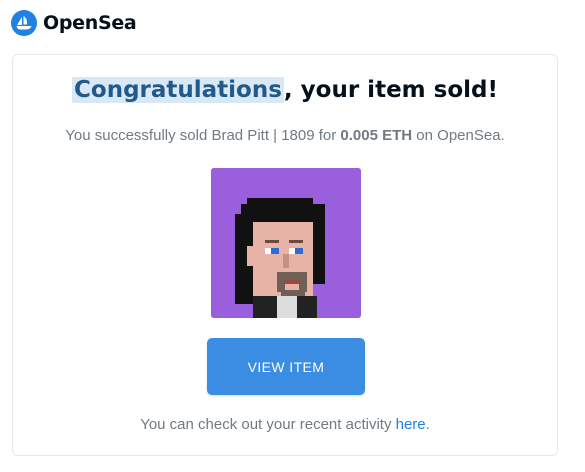  What do you see at coordinates (427, 424) in the screenshot?
I see `footer-suffix: .` at bounding box center [427, 424].